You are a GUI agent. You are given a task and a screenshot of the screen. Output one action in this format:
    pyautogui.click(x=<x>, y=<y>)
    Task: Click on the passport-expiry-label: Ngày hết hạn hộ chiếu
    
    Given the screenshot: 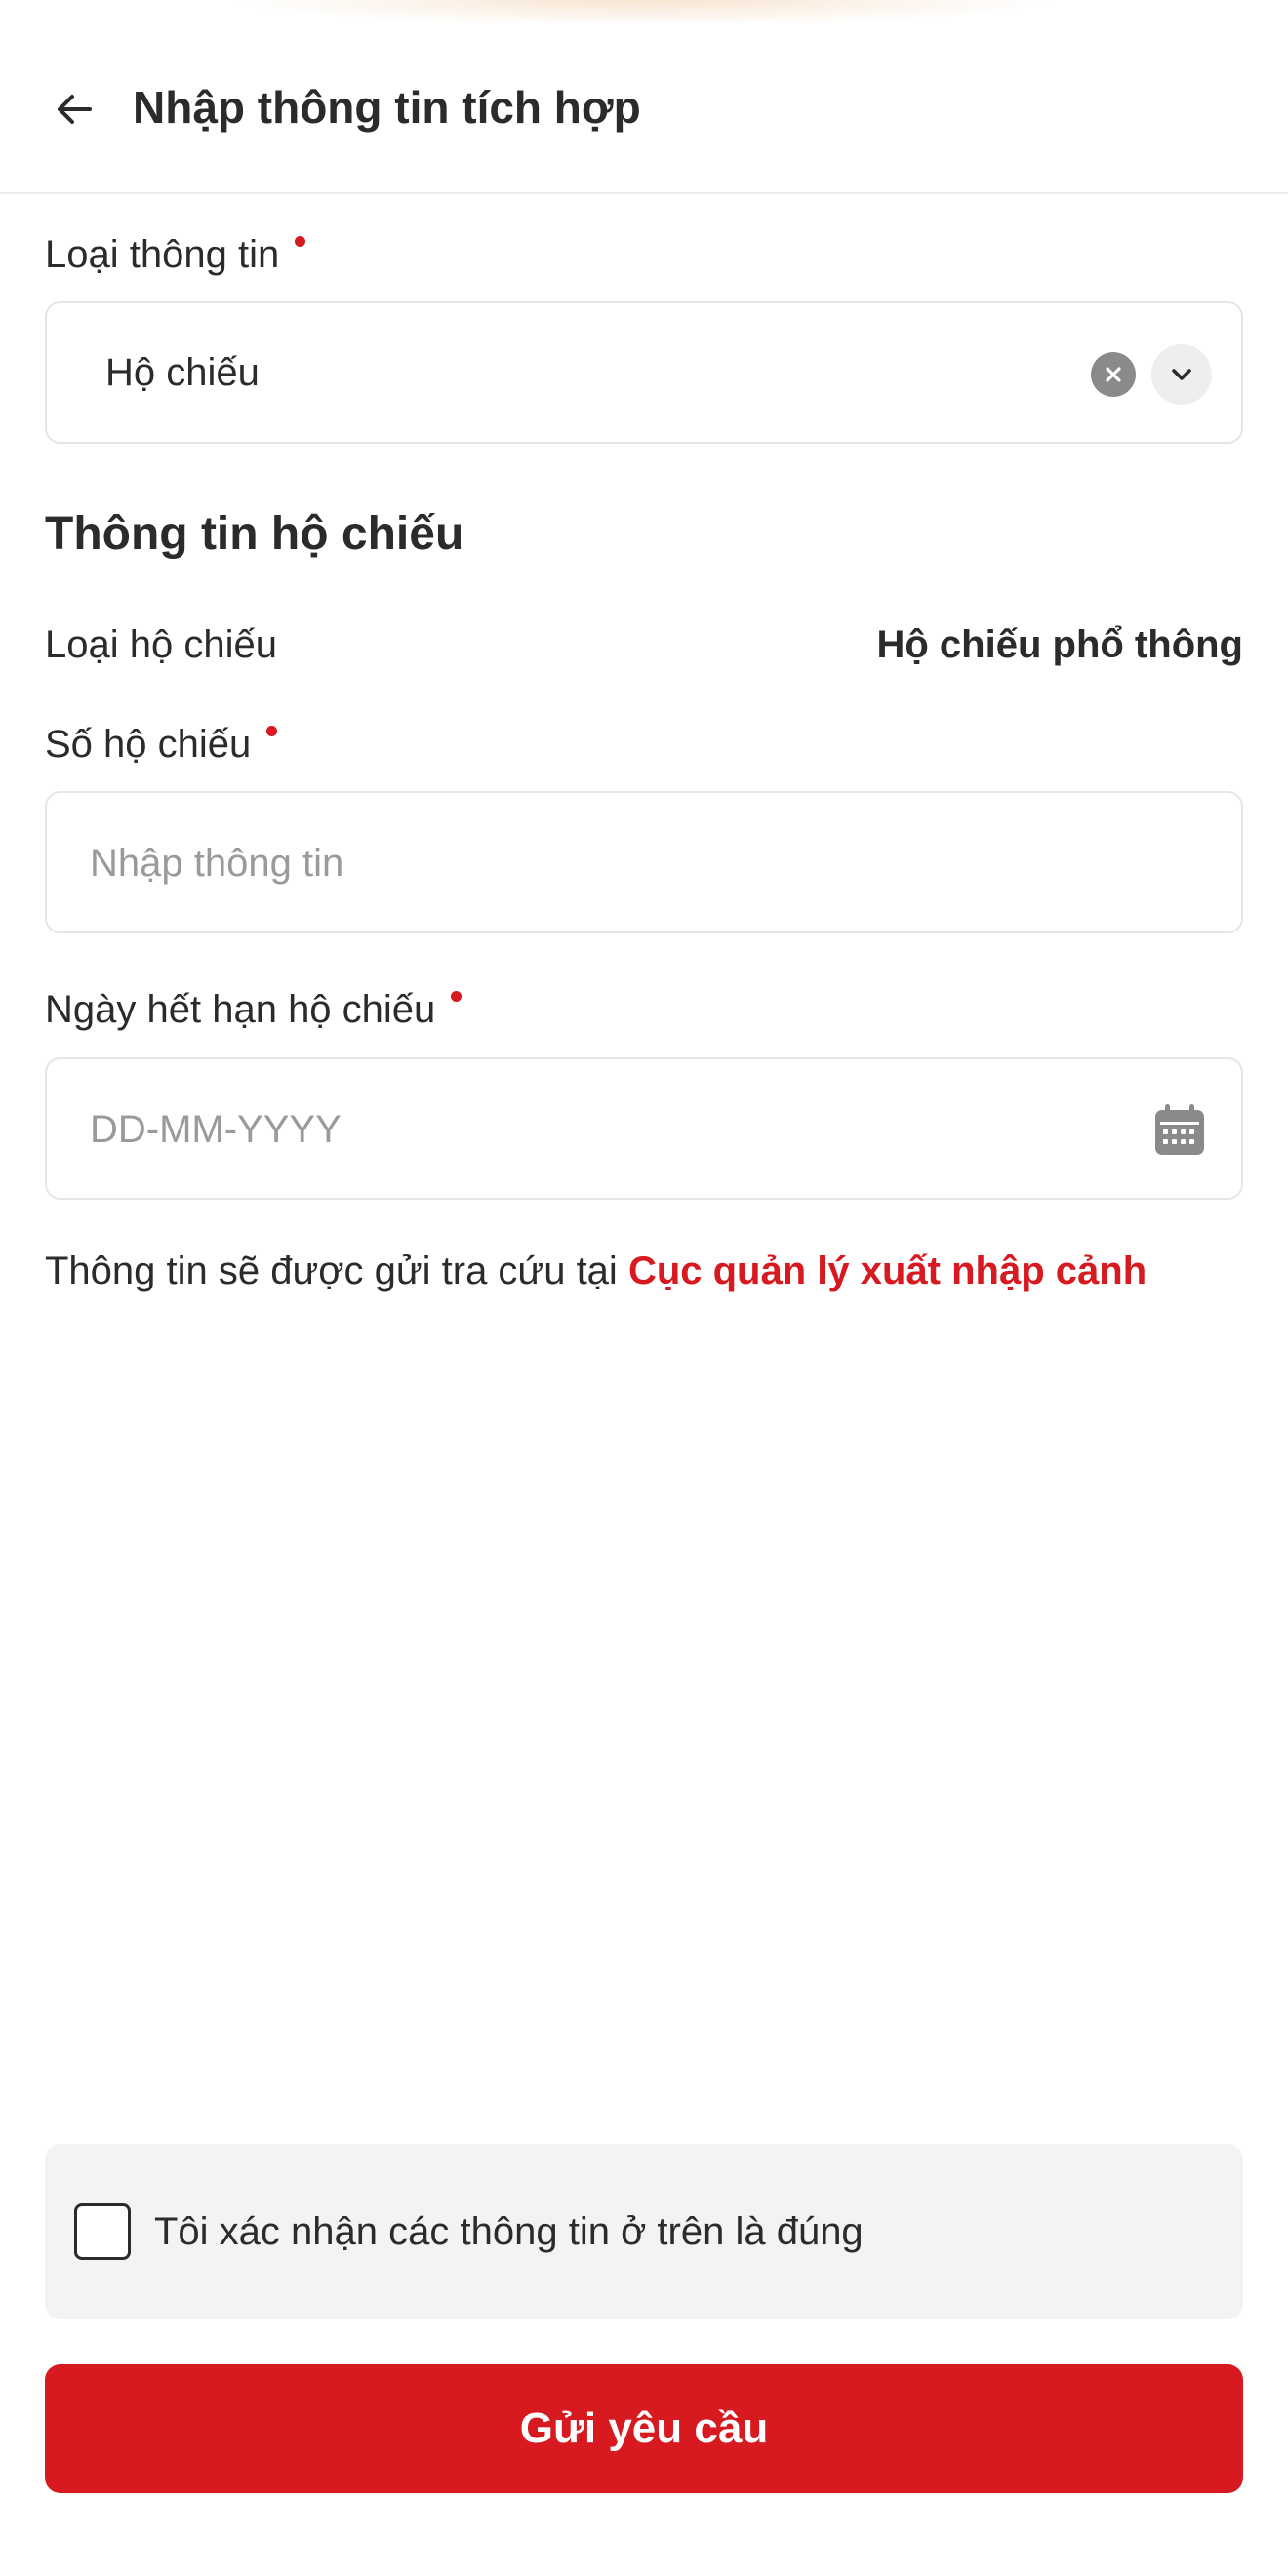 What is the action you would take?
    pyautogui.click(x=254, y=1010)
    